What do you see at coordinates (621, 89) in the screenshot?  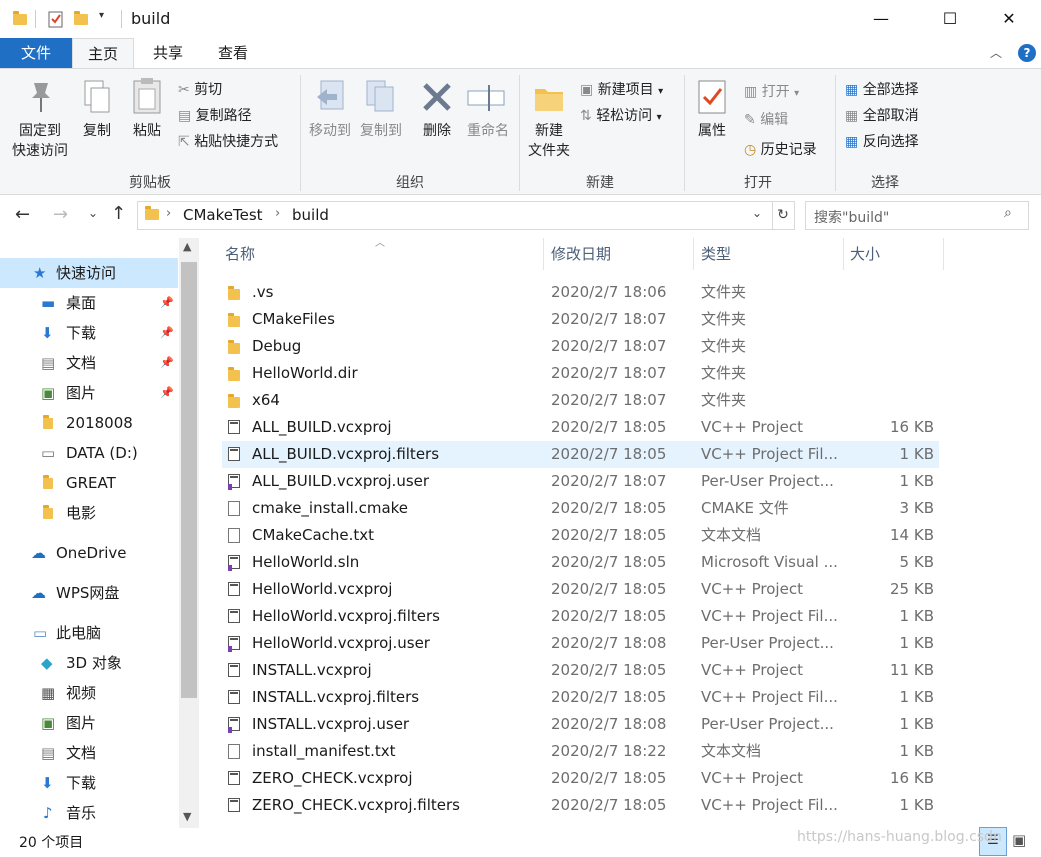 I see `new-item-button: ▣ 新建项目 ▾` at bounding box center [621, 89].